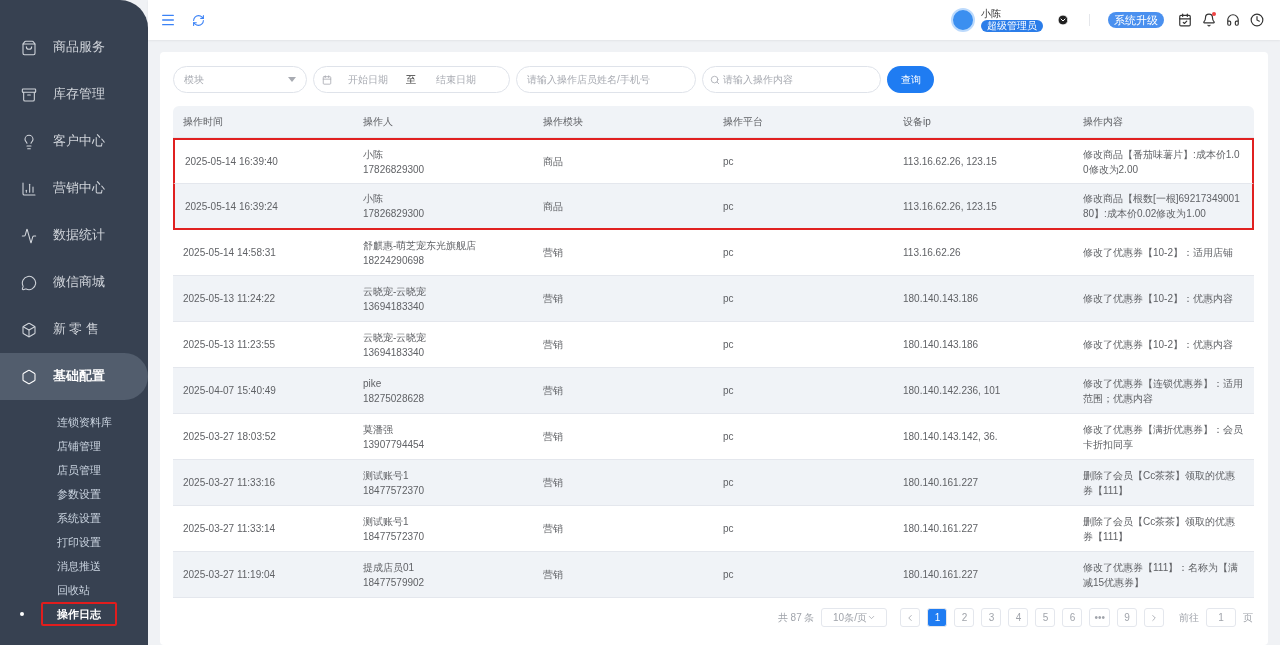  Describe the element at coordinates (910, 79) in the screenshot. I see `query-button: 查询` at that location.